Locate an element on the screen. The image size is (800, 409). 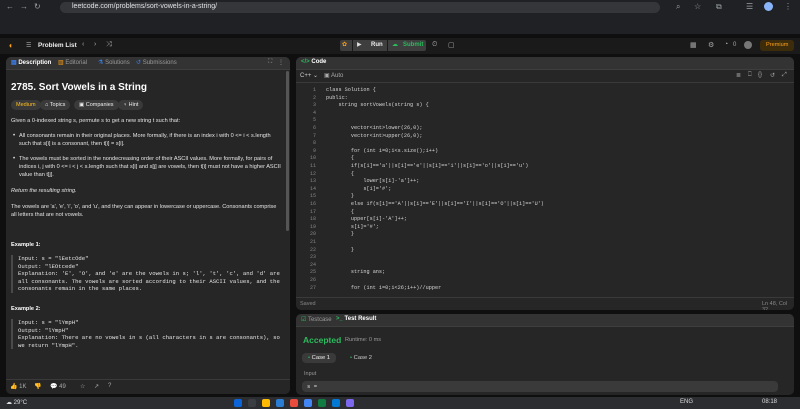
sidebar-icon: ☰ is located at coordinates (749, 6).